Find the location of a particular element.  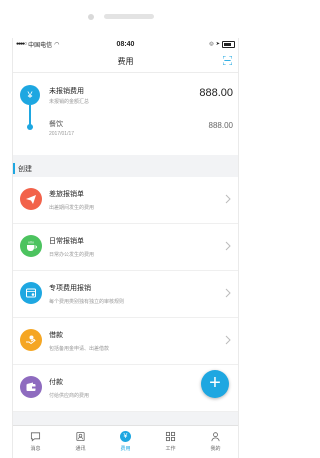

card-desc: 日常办公发生的费用 is located at coordinates (72, 255).